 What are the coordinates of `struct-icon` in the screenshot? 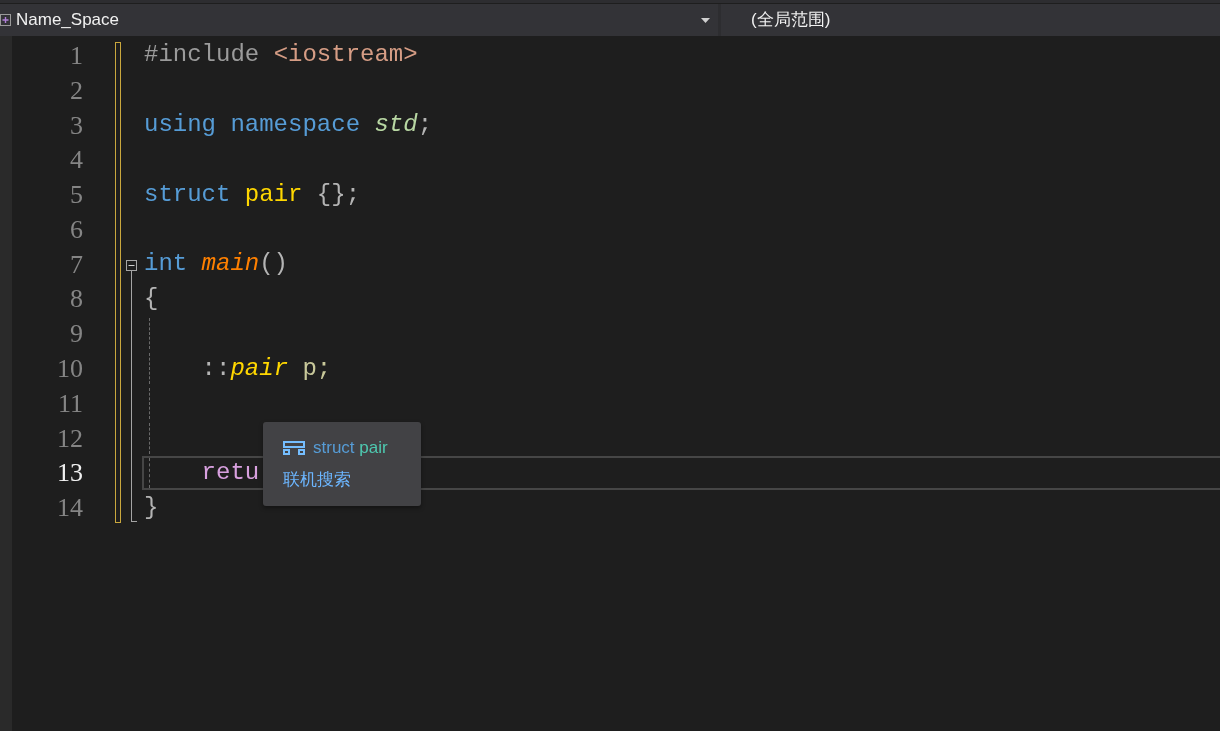 It's located at (294, 448).